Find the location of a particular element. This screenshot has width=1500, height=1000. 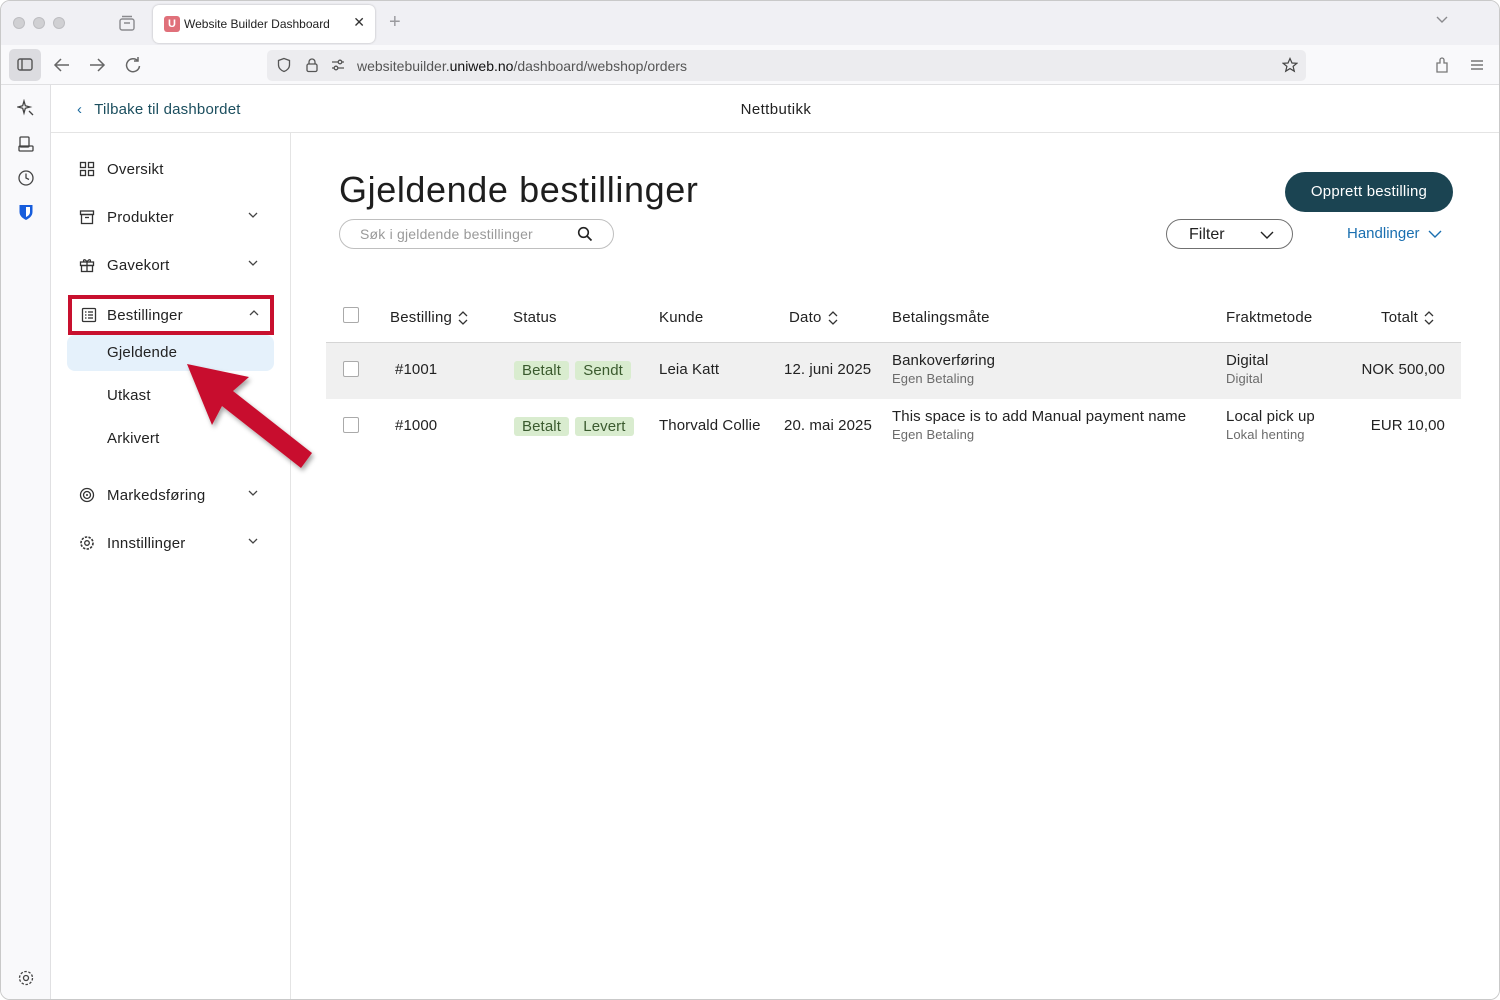

synced-tabs-icon is located at coordinates (26, 144).